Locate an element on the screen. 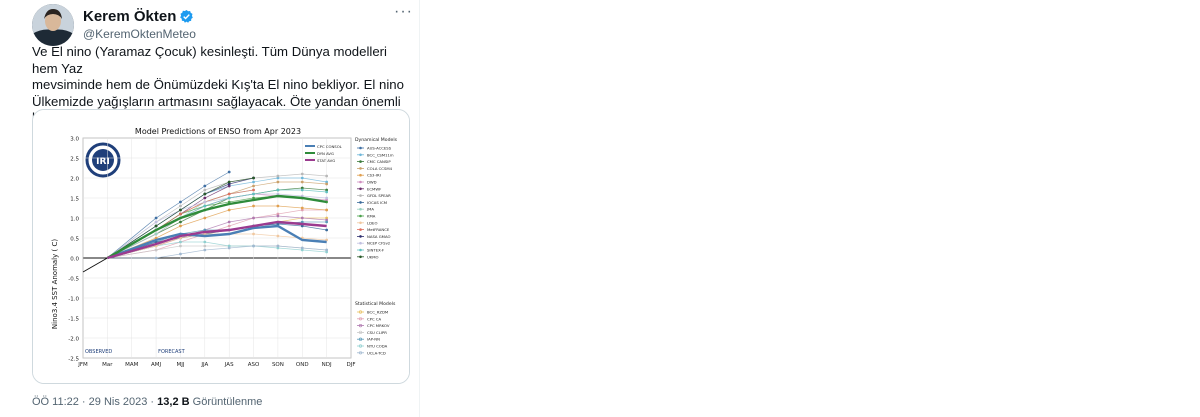 The width and height of the screenshot is (1200, 417). y-tick-label: 2.5 is located at coordinates (74, 160).